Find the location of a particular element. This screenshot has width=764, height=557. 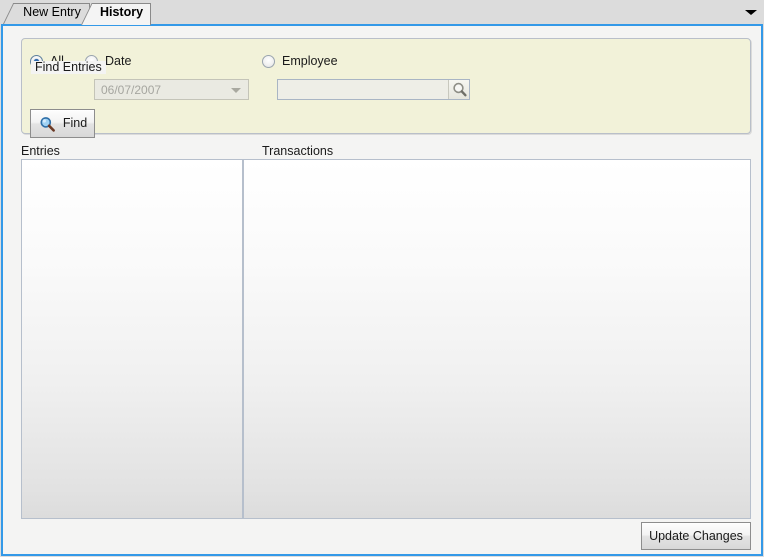

date-value: 06/07/2007 is located at coordinates (131, 90).